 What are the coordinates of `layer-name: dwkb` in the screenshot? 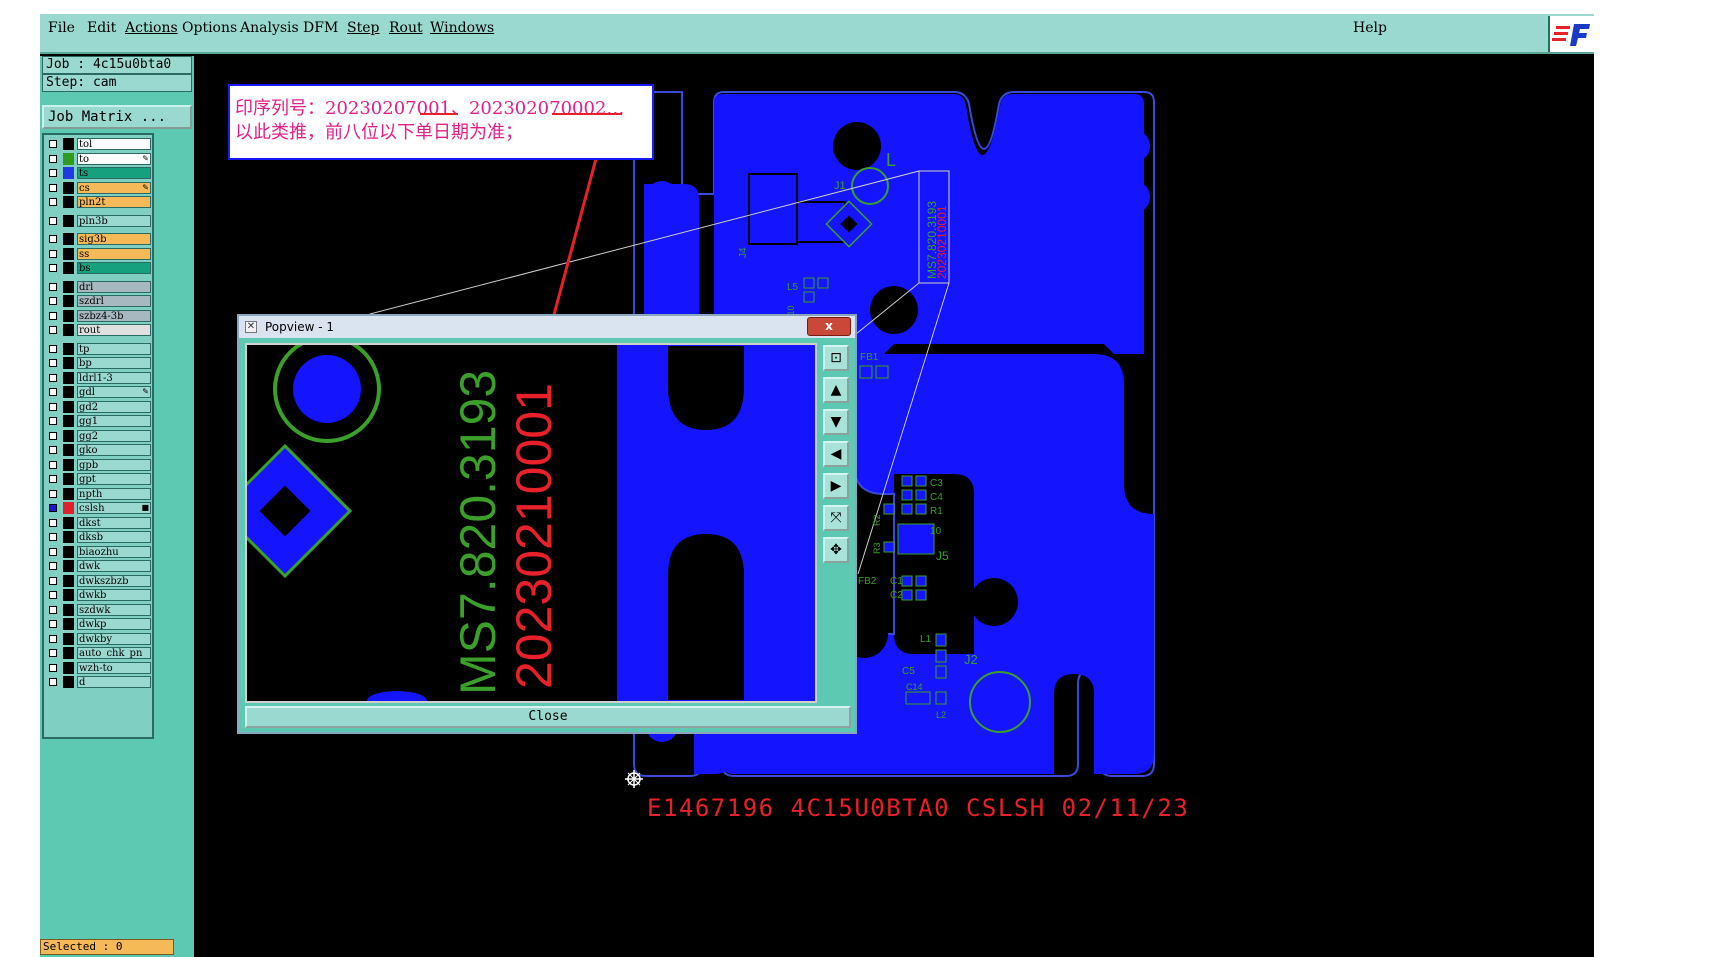 It's located at (114, 595).